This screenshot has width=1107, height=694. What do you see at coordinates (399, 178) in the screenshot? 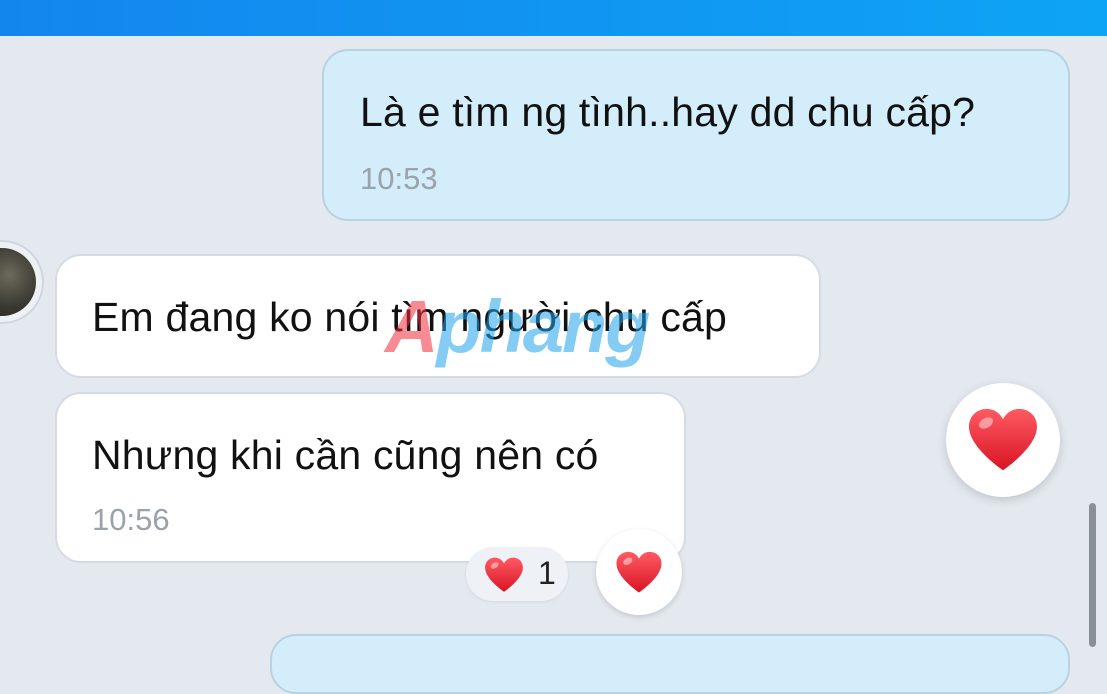
I see `message-time: 10:53` at bounding box center [399, 178].